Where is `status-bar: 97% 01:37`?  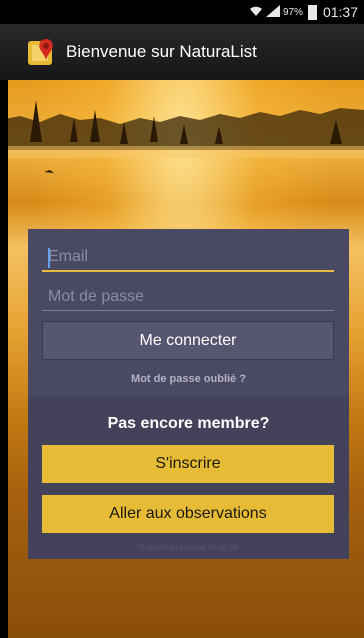 status-bar: 97% 01:37 is located at coordinates (182, 12).